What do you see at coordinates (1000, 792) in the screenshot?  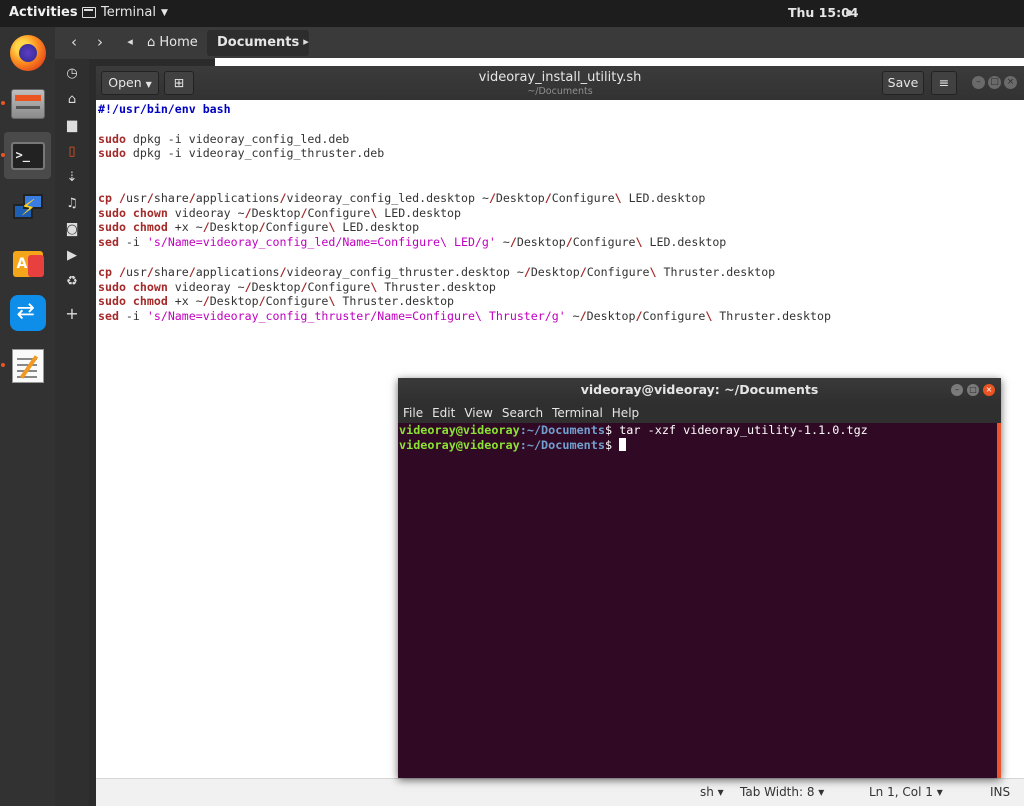 I see `insert-mode: INS` at bounding box center [1000, 792].